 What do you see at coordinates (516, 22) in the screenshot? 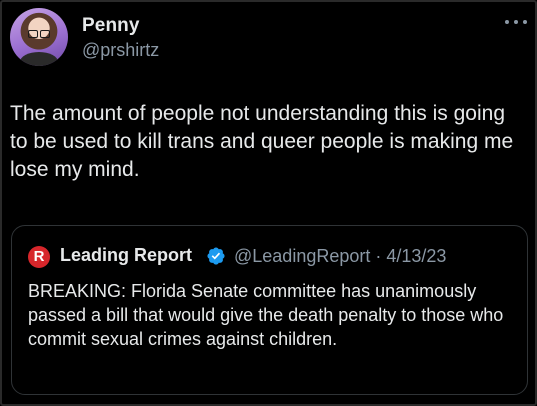
I see `more-options-icon` at bounding box center [516, 22].